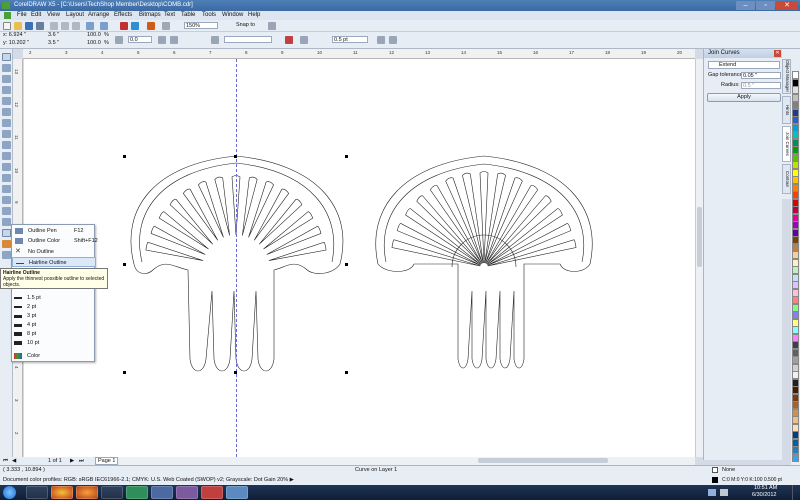 This screenshot has height=500, width=800. I want to click on menu-tools: Tools, so click(209, 15).